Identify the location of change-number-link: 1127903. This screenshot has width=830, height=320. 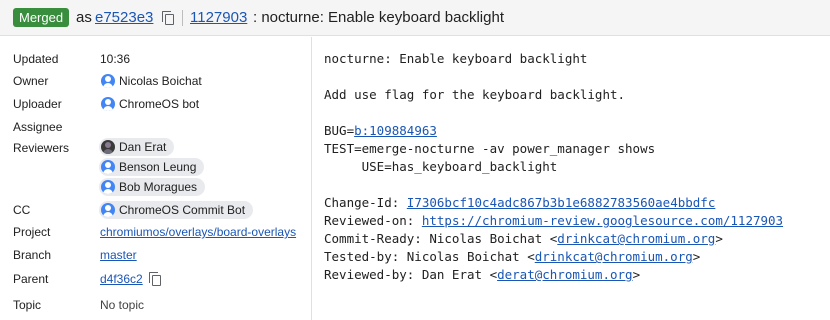
(218, 17).